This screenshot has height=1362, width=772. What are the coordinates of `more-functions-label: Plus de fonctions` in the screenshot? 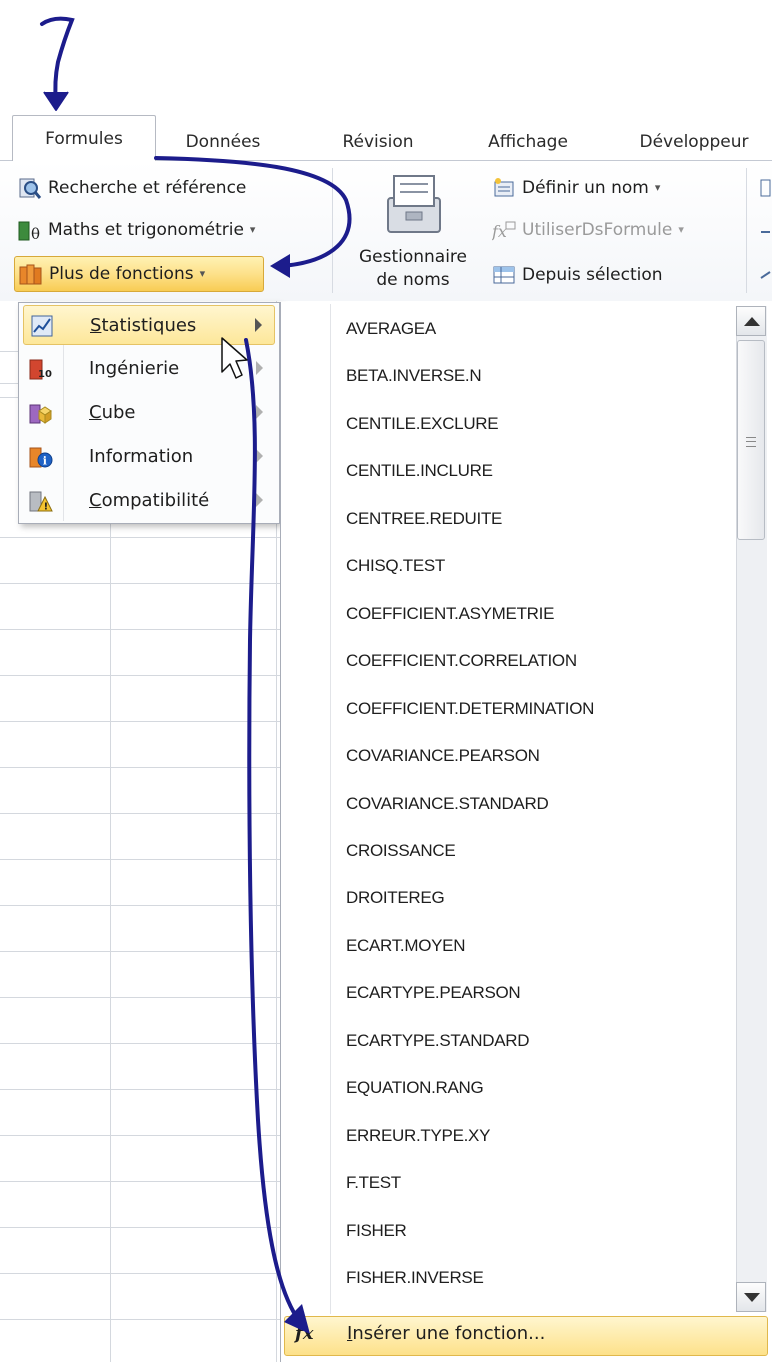 It's located at (121, 274).